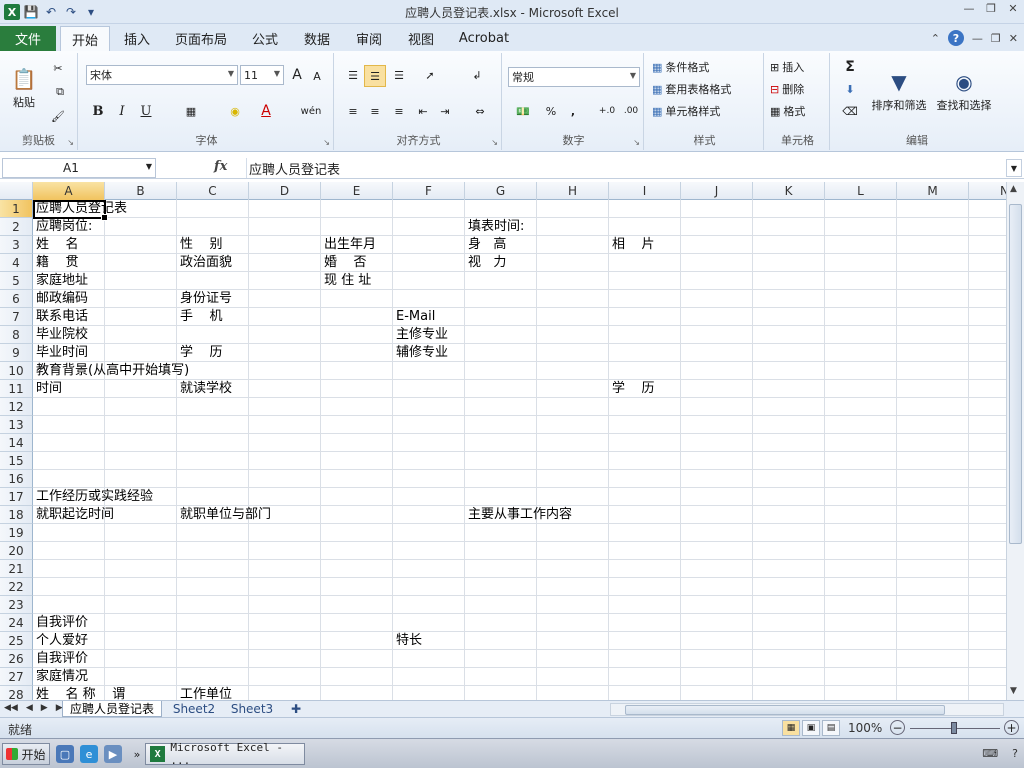 This screenshot has height=768, width=1024. I want to click on decrease-indent-icon: ⇤, so click(423, 111).